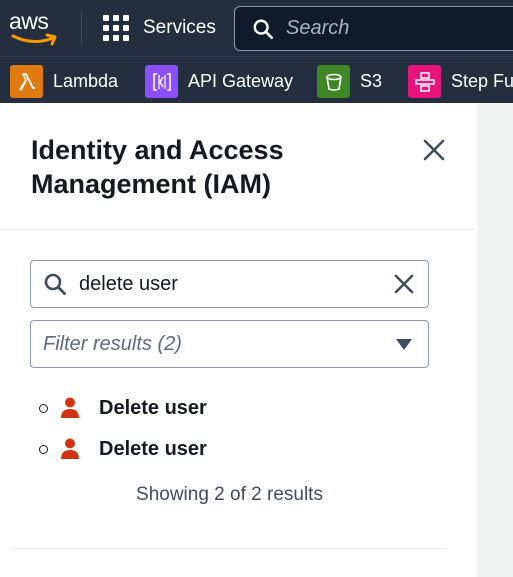  Describe the element at coordinates (161, 81) in the screenshot. I see `api-gateway-icon` at that location.